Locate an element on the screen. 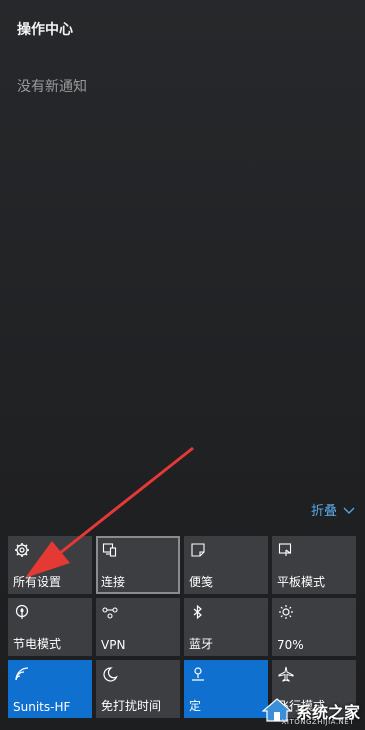 This screenshot has height=730, width=365. collapse-label: 折叠 is located at coordinates (323, 511).